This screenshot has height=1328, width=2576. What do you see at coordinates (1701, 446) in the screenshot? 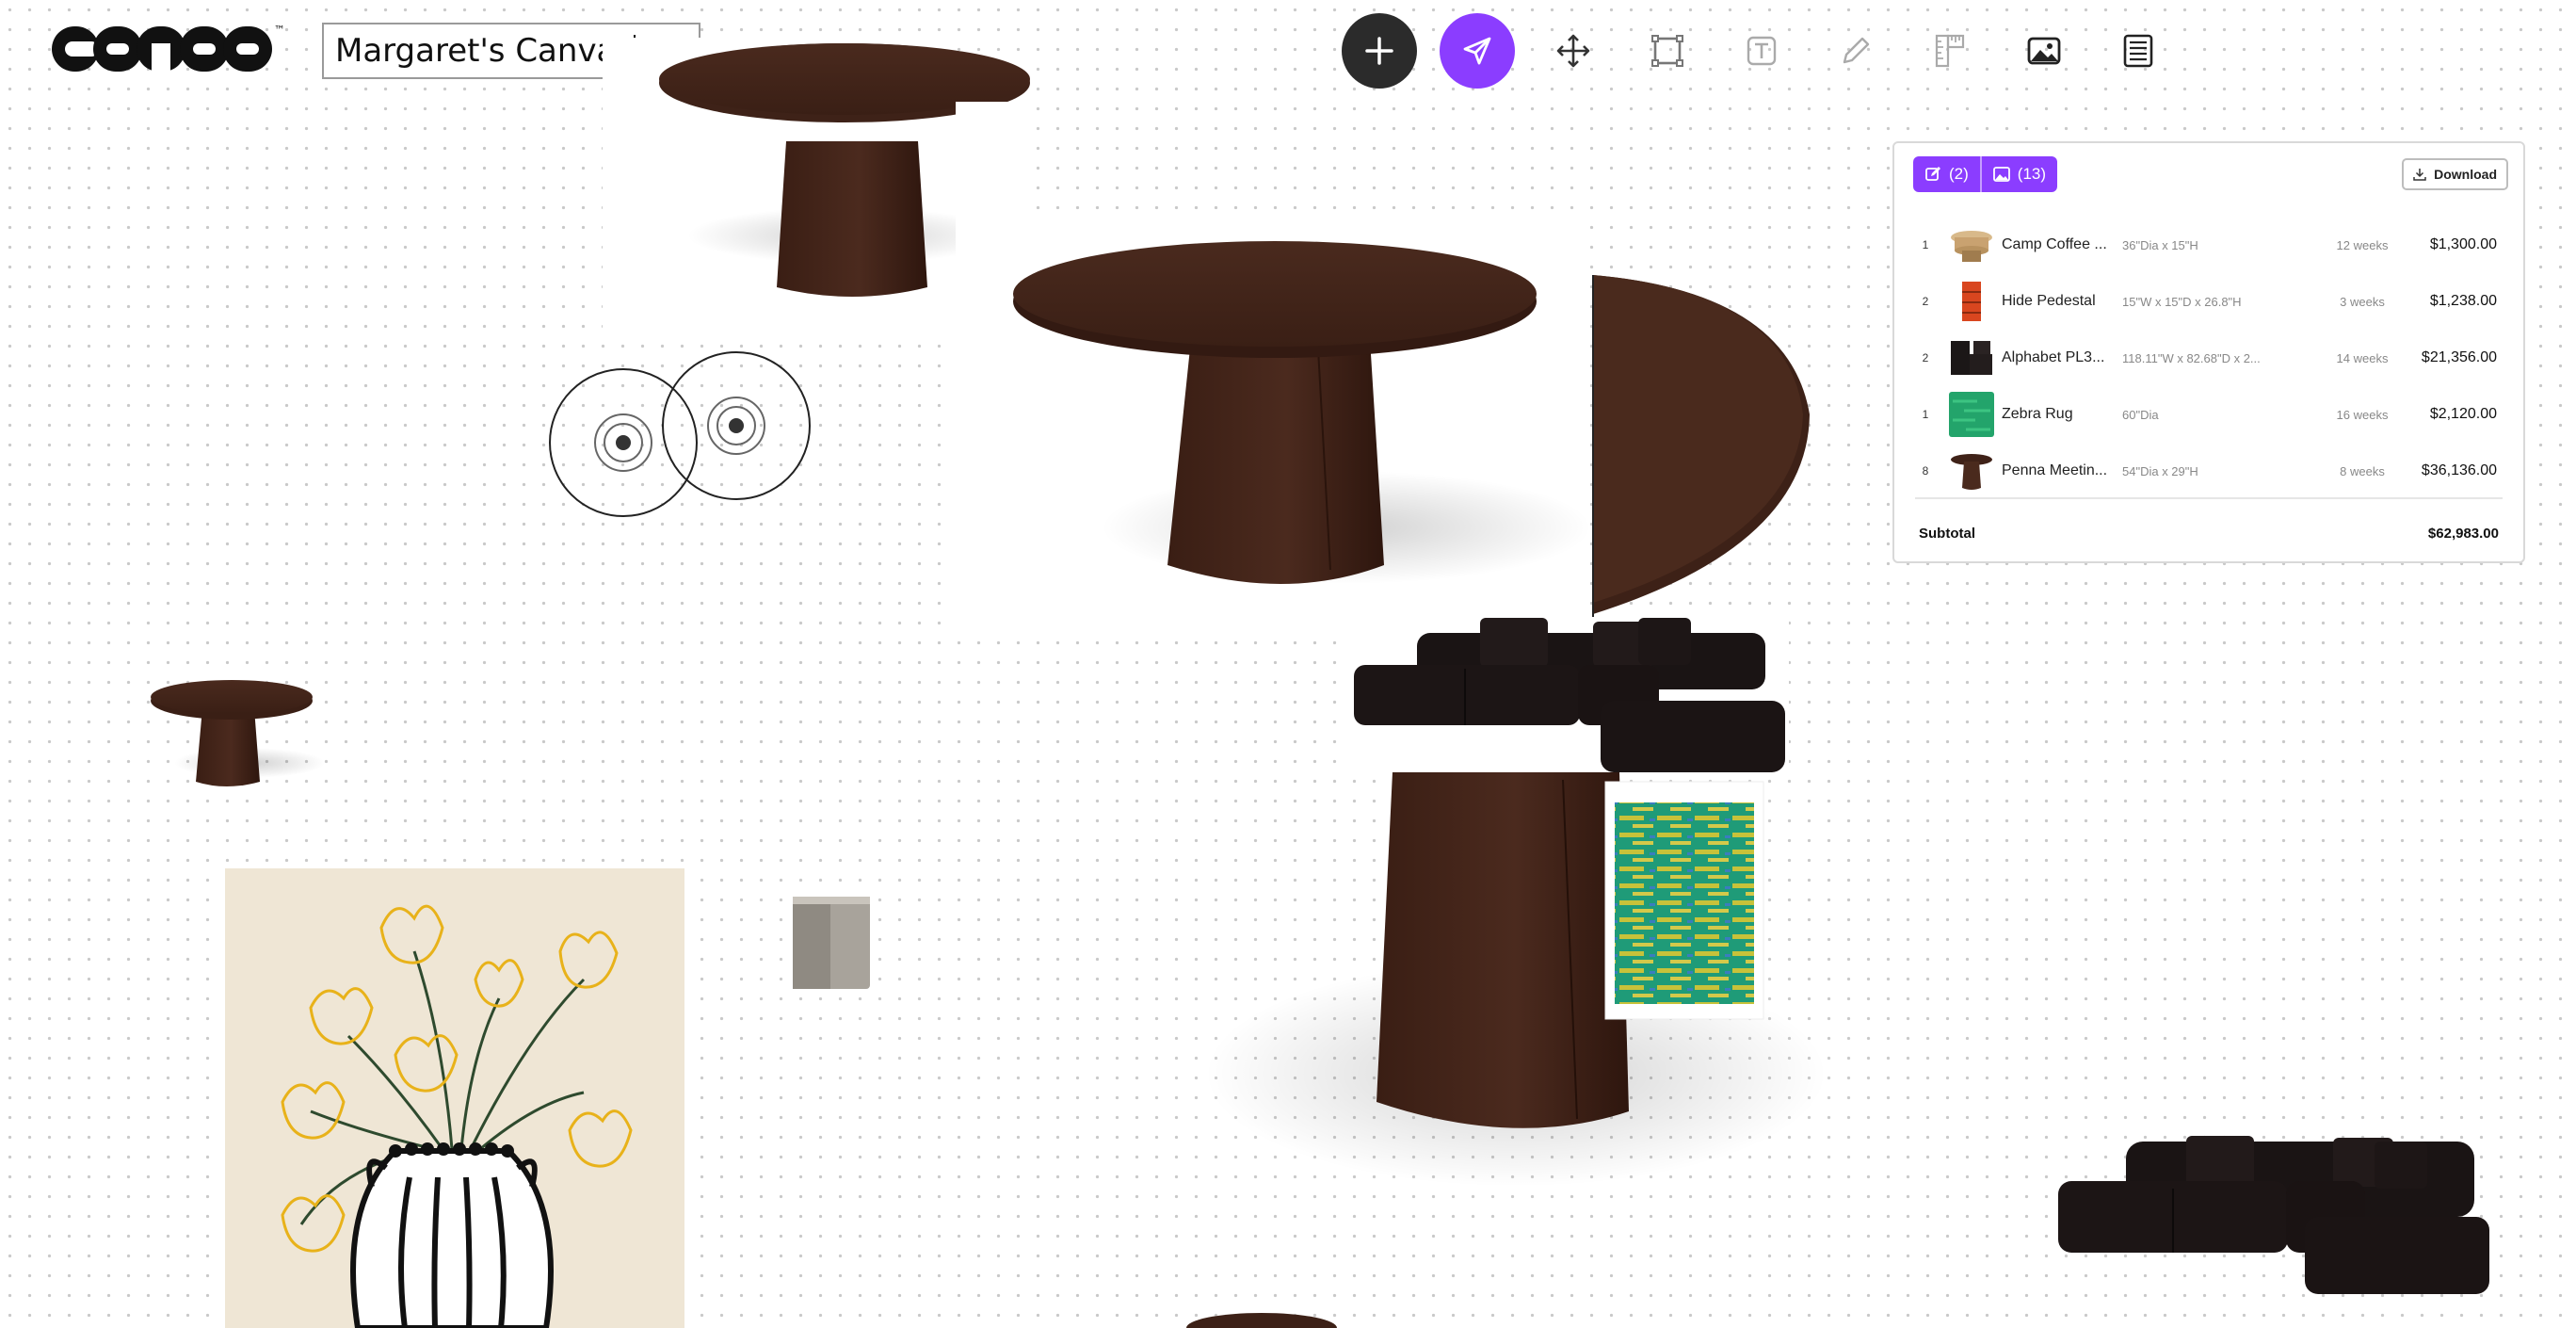
I see `table-top-cropped-image` at bounding box center [1701, 446].